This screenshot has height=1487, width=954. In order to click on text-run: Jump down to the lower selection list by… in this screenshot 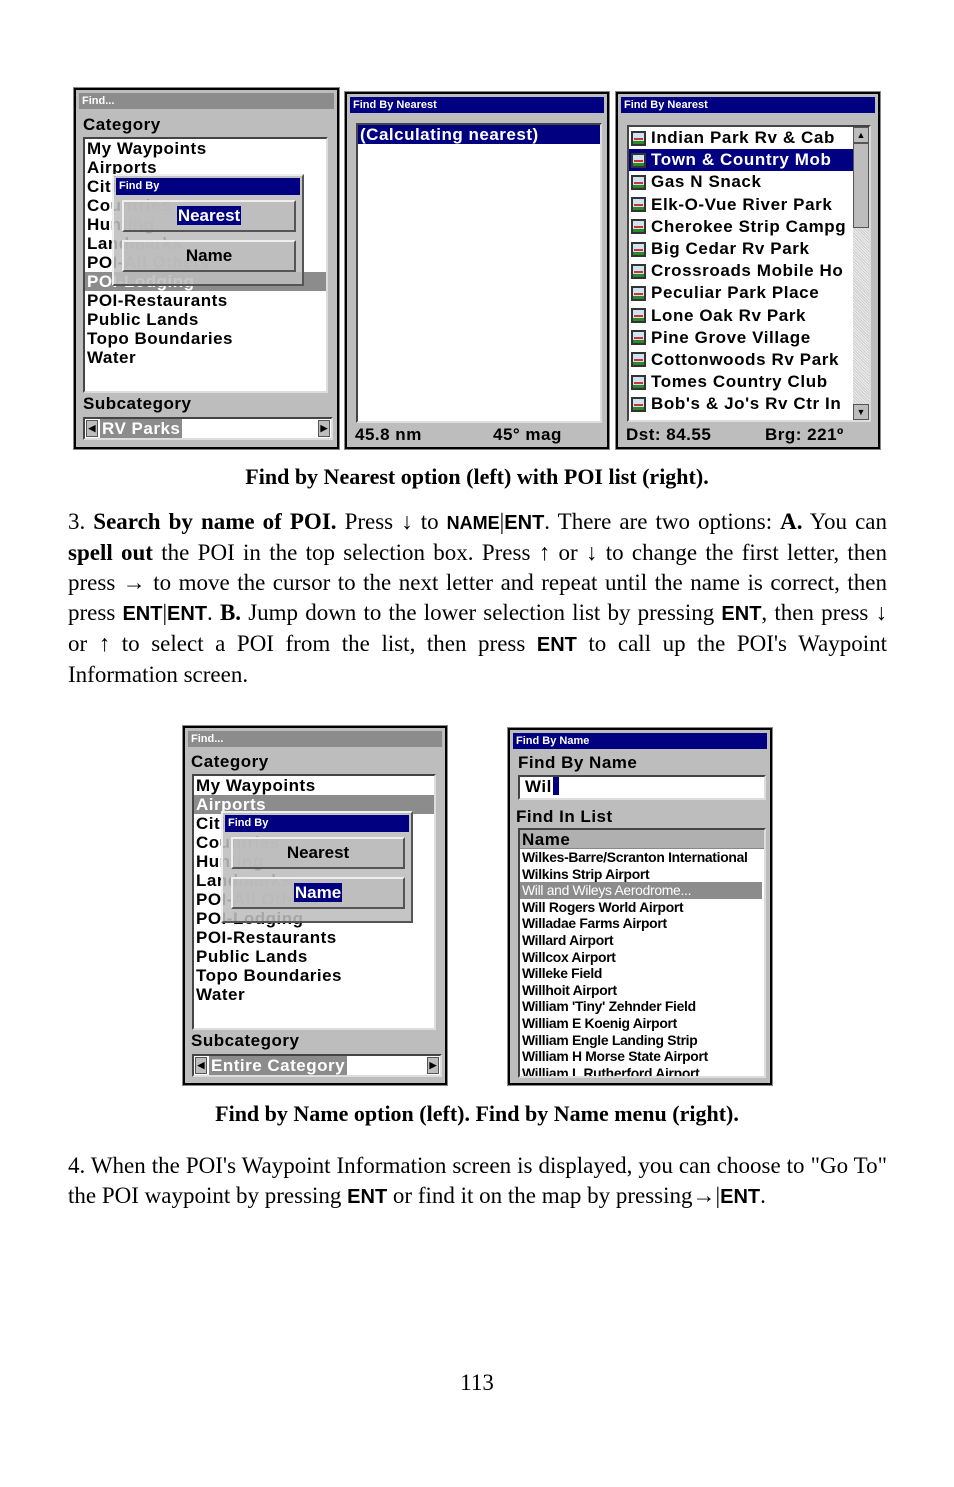, I will do `click(481, 612)`.